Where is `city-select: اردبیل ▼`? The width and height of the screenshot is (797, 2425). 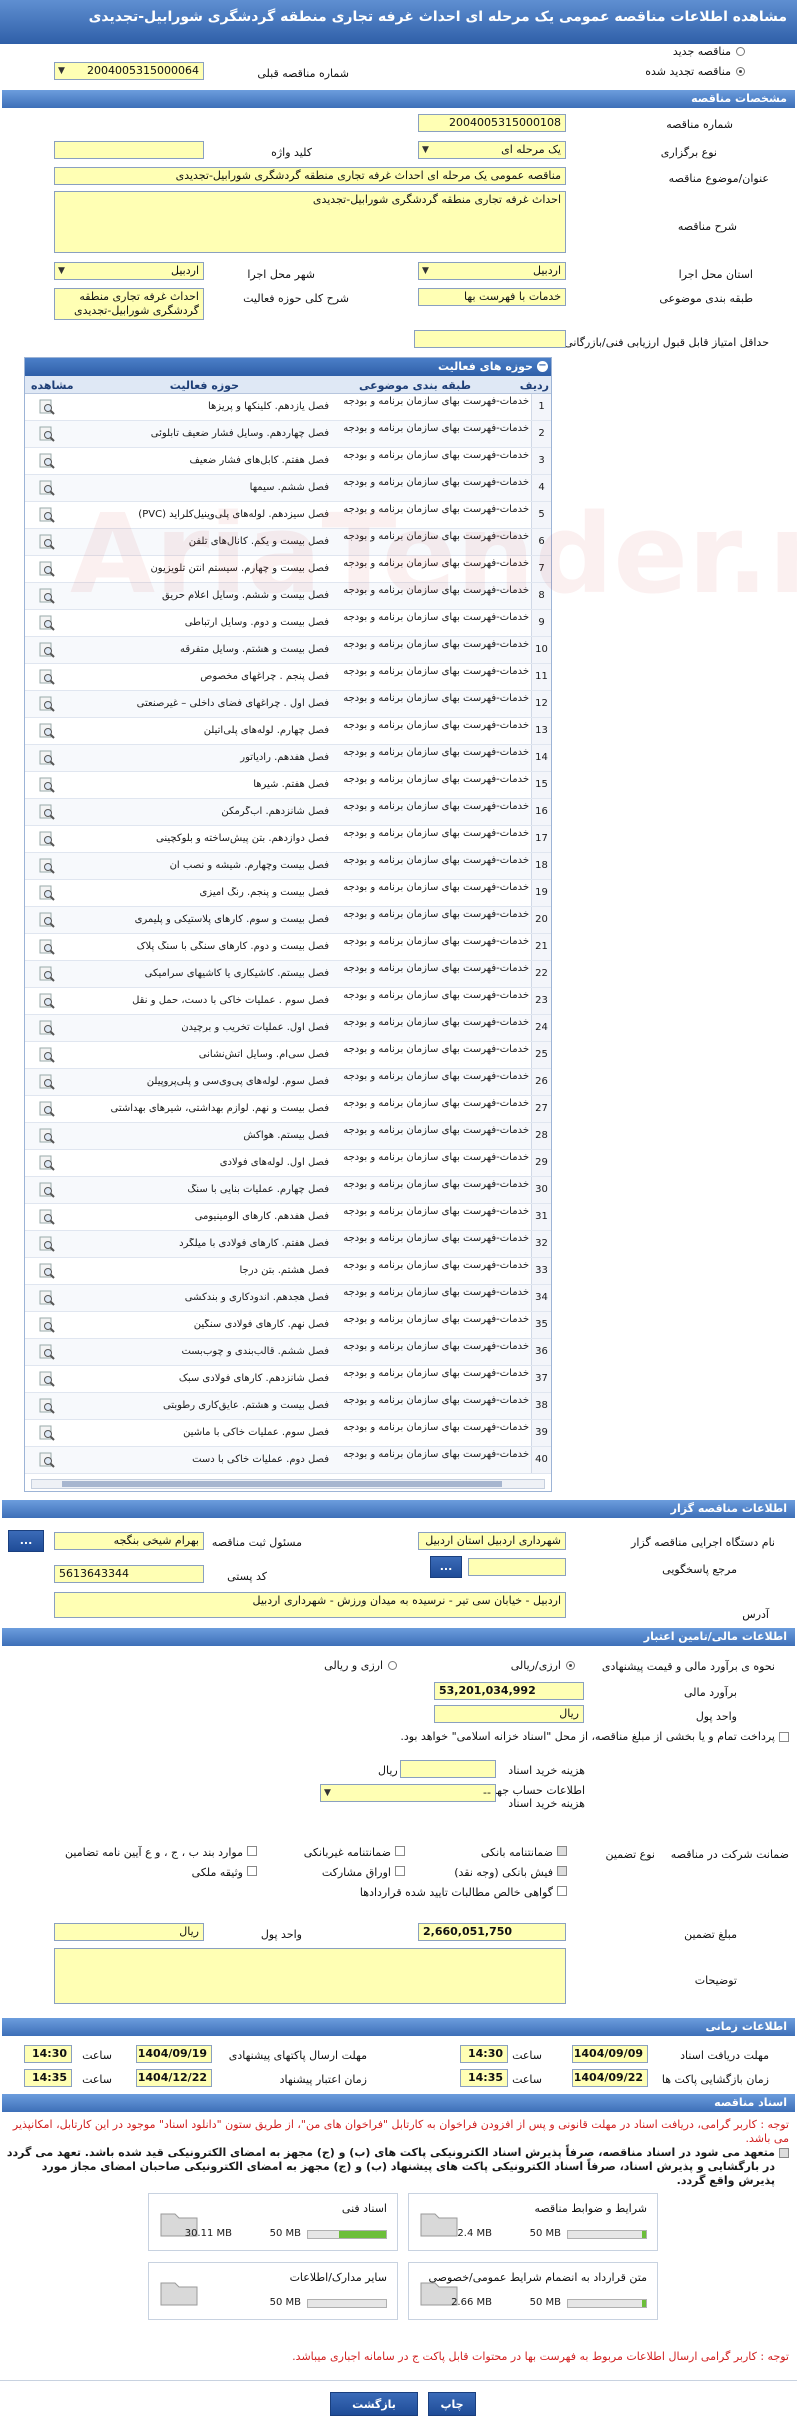
city-select: اردبیل ▼ is located at coordinates (129, 271).